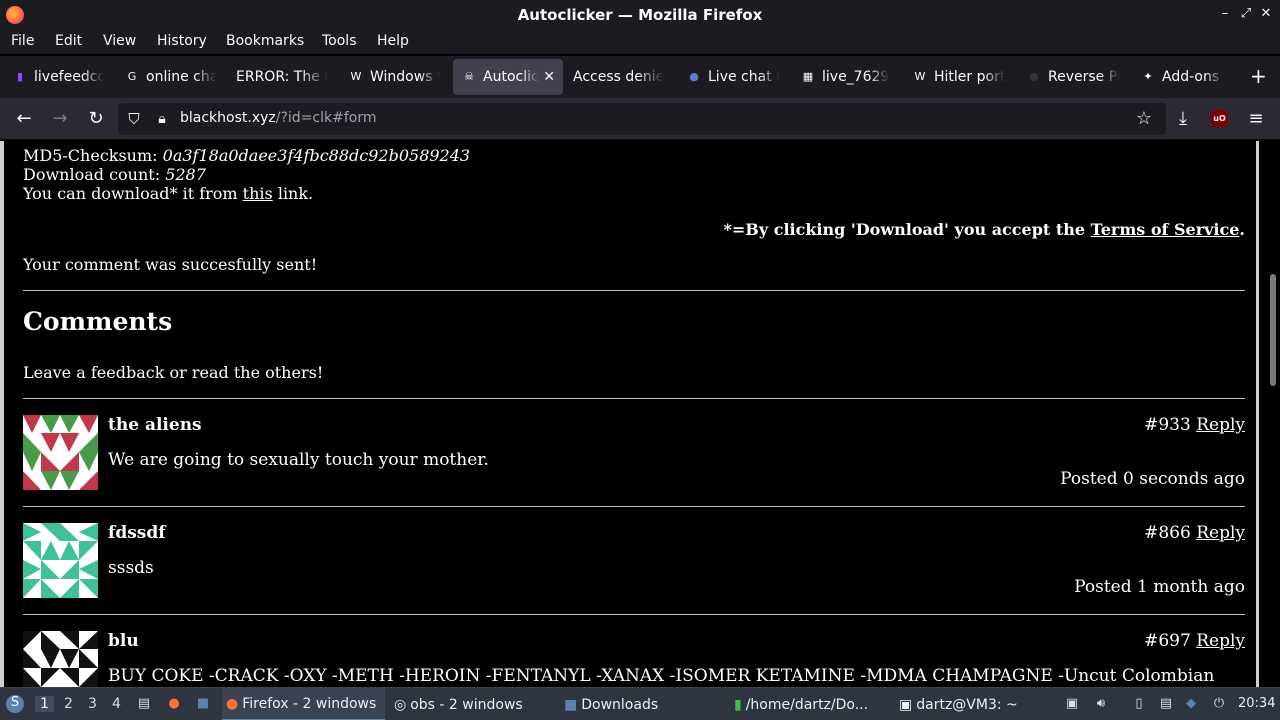 The height and width of the screenshot is (720, 1280). I want to click on tab-0: ▮ livefeedco, so click(58, 77).